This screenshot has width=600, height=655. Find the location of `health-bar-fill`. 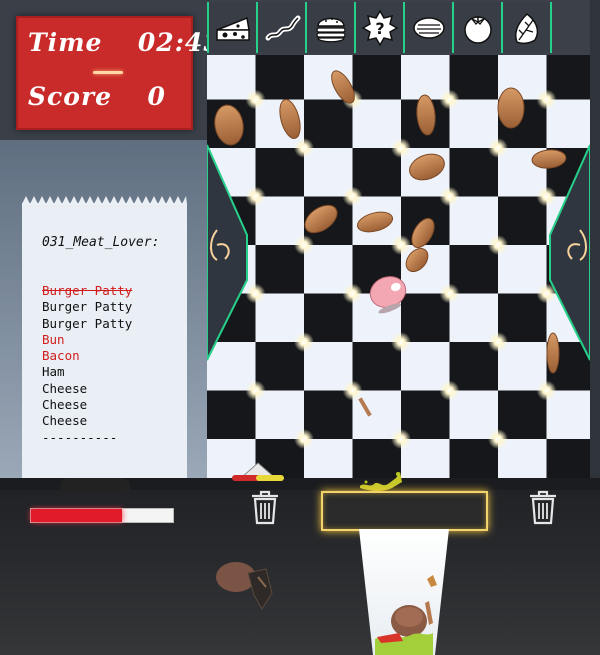

health-bar-fill is located at coordinates (76, 515).